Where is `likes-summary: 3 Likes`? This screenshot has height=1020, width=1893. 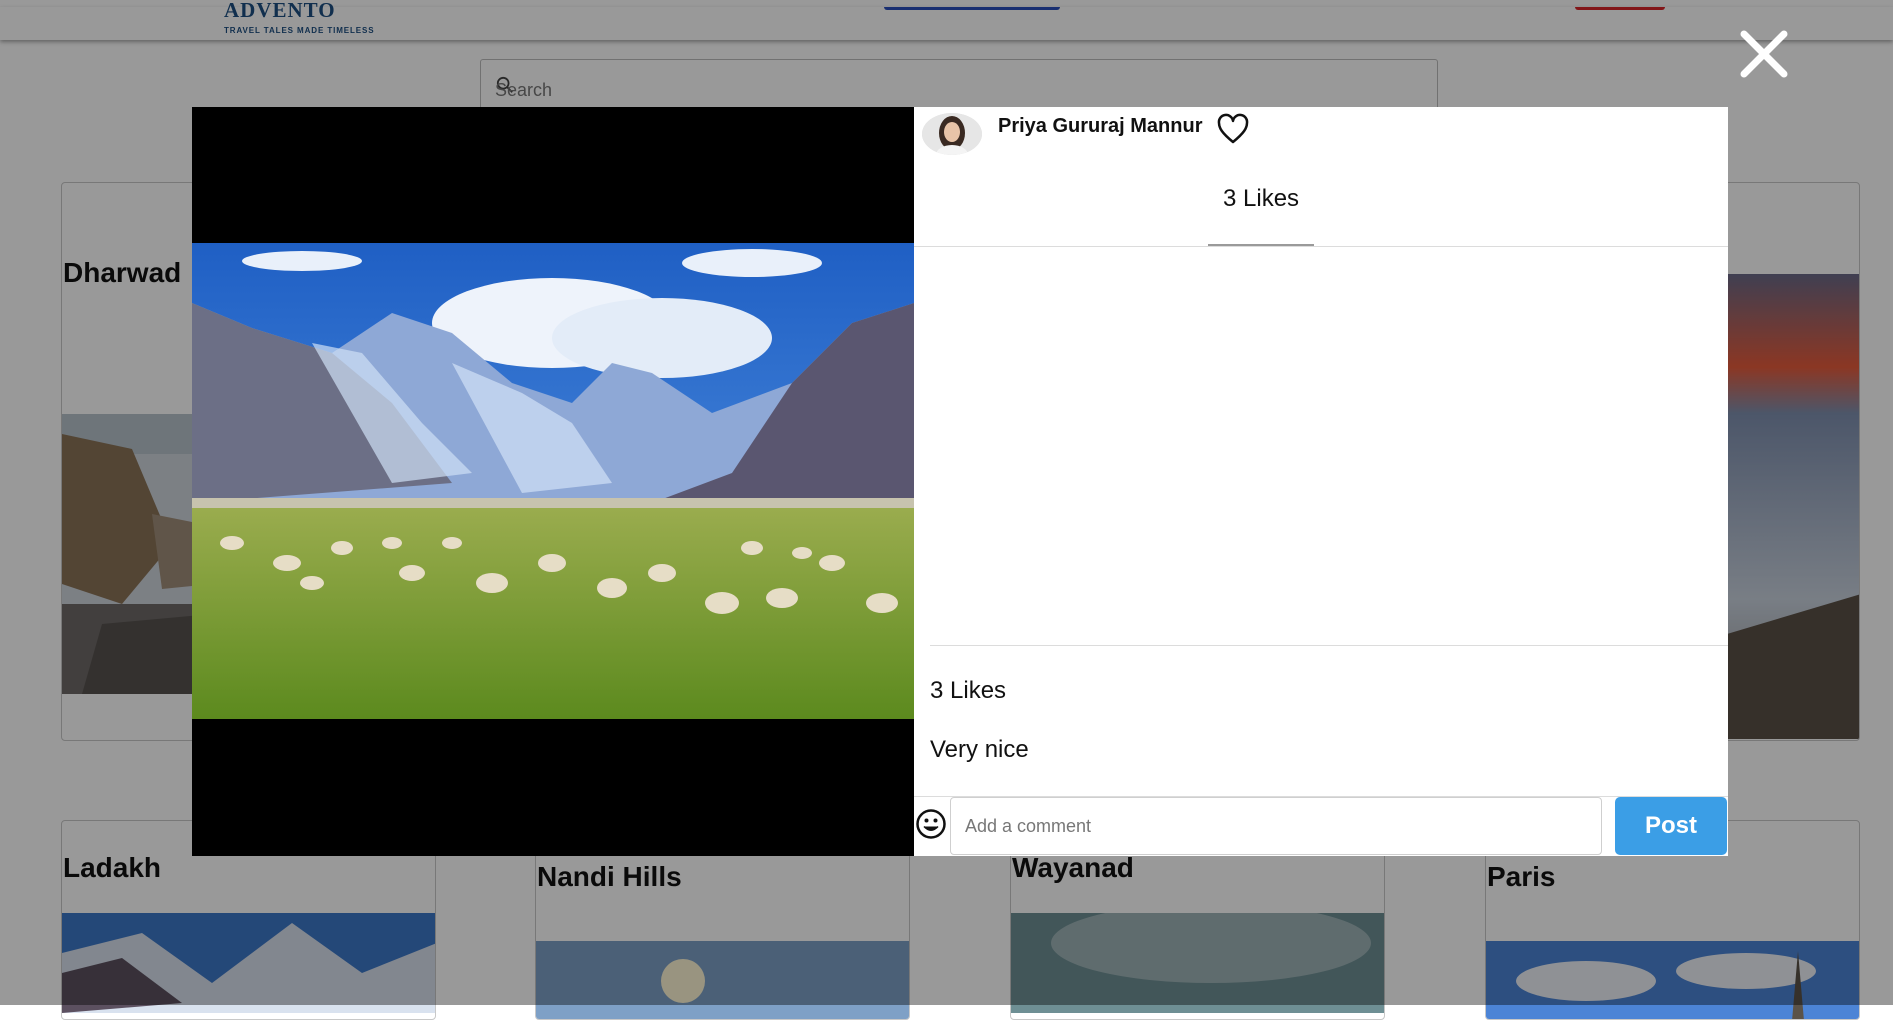
likes-summary: 3 Likes is located at coordinates (968, 690).